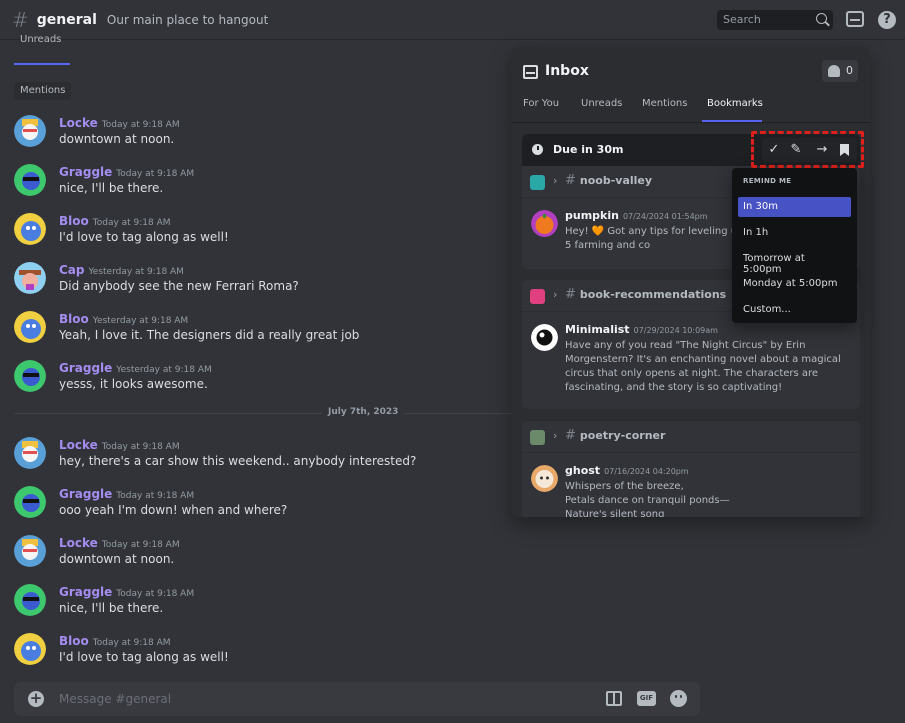 The width and height of the screenshot is (905, 723). What do you see at coordinates (20, 19) in the screenshot?
I see `hashtag-icon: #` at bounding box center [20, 19].